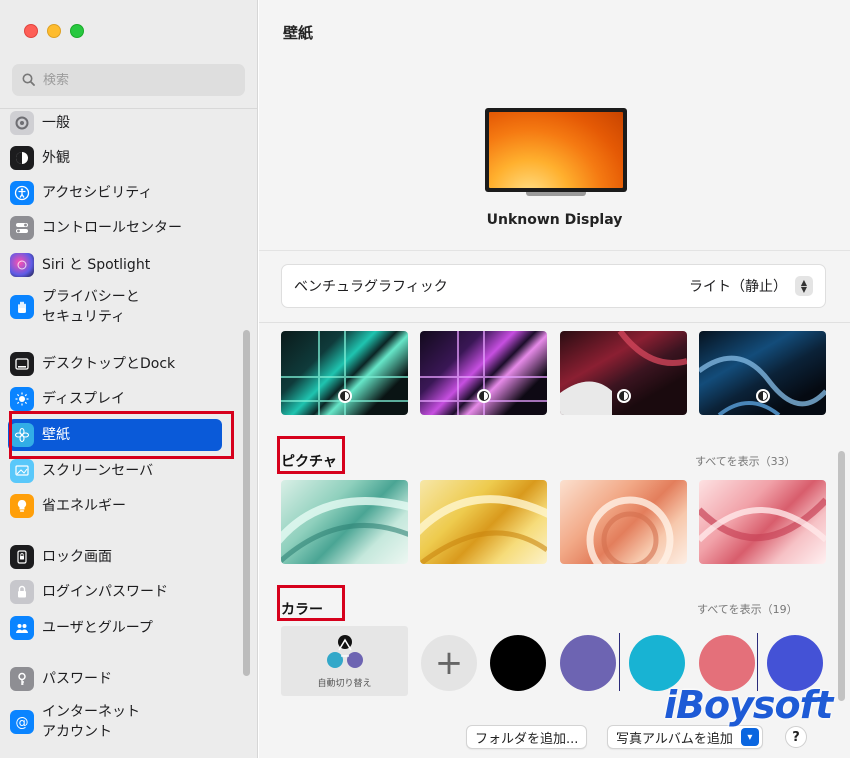  I want to click on sidebar-item-label: Siri と Spotlight, so click(96, 265).